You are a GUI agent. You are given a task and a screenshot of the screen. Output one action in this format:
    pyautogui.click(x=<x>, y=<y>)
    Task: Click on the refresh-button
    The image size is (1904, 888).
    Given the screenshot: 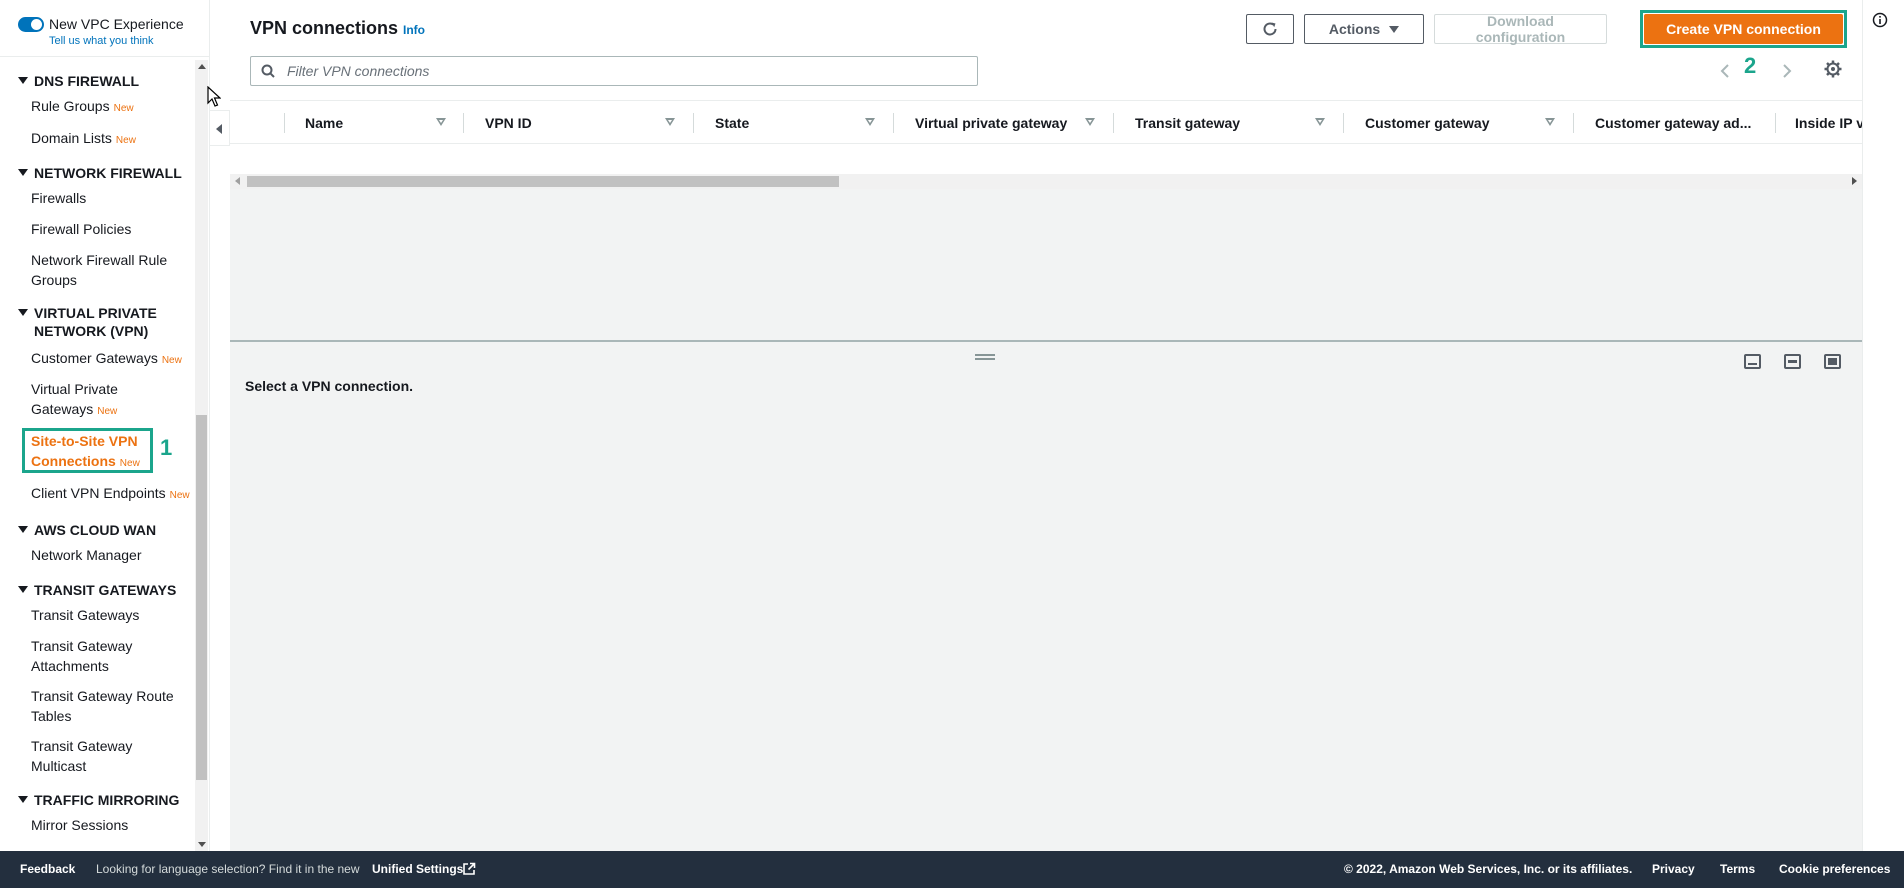 What is the action you would take?
    pyautogui.click(x=1270, y=29)
    